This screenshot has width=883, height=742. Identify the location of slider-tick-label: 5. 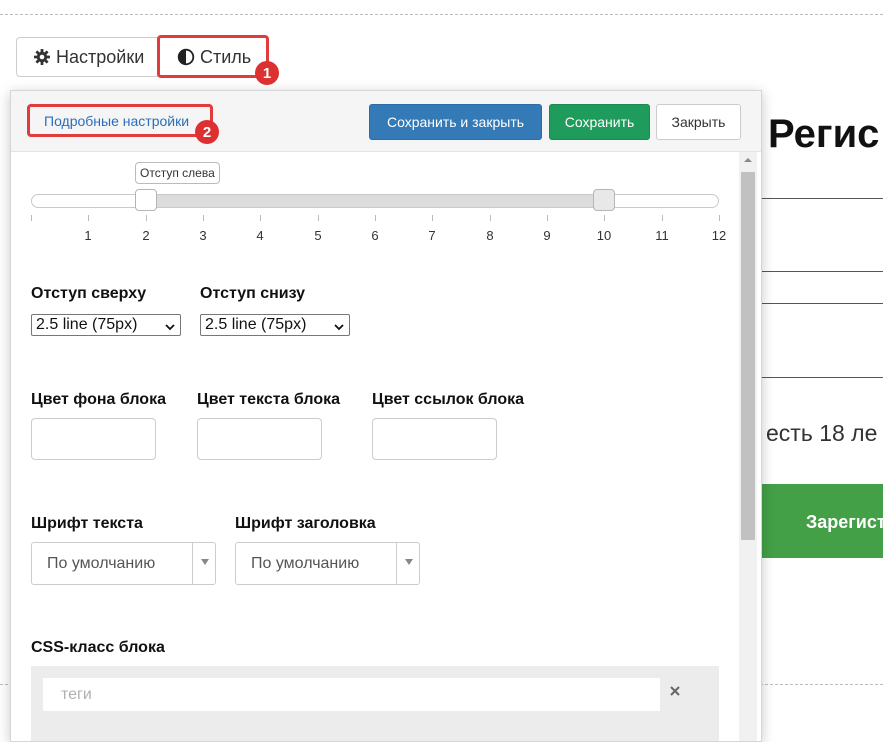
(318, 235).